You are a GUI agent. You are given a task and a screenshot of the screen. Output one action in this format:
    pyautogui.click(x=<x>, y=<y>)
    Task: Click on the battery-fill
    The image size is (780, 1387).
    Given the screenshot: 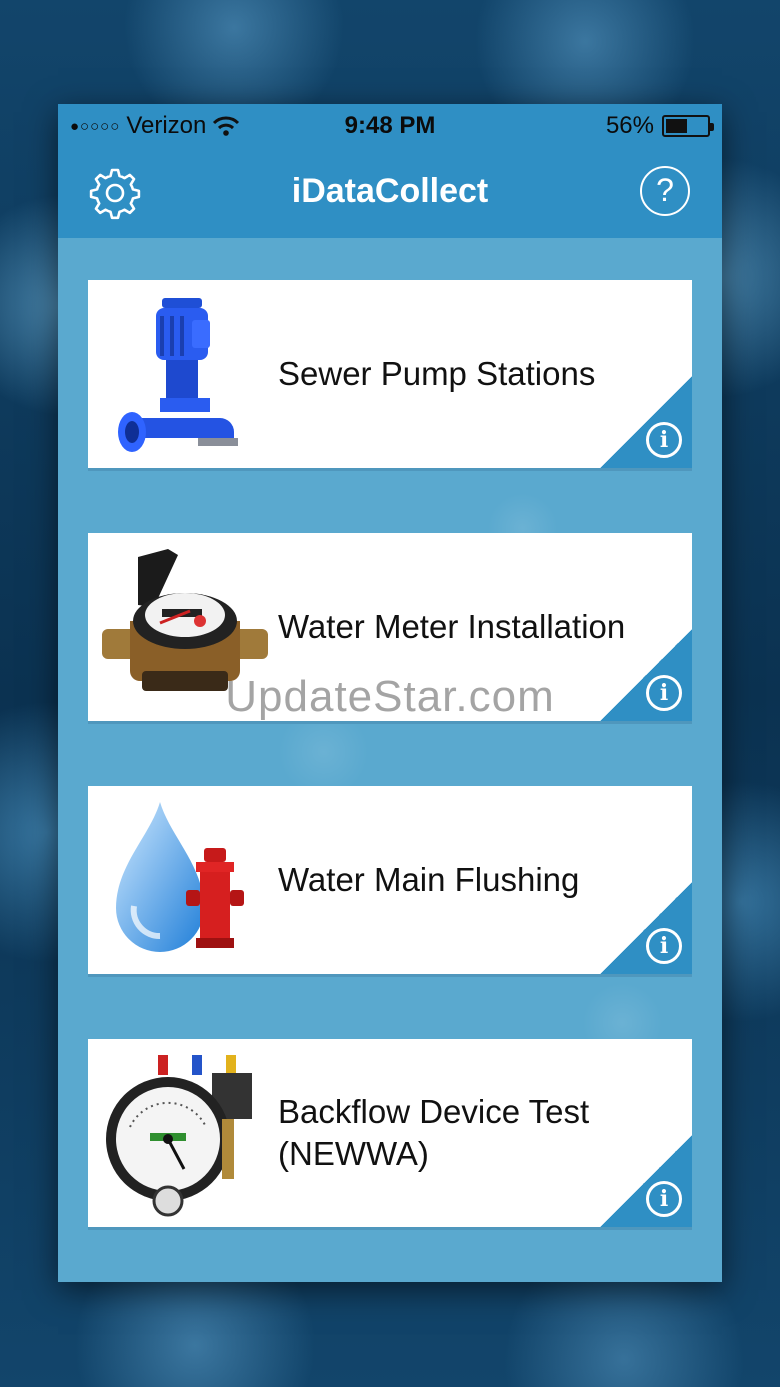 What is the action you would take?
    pyautogui.click(x=676, y=126)
    